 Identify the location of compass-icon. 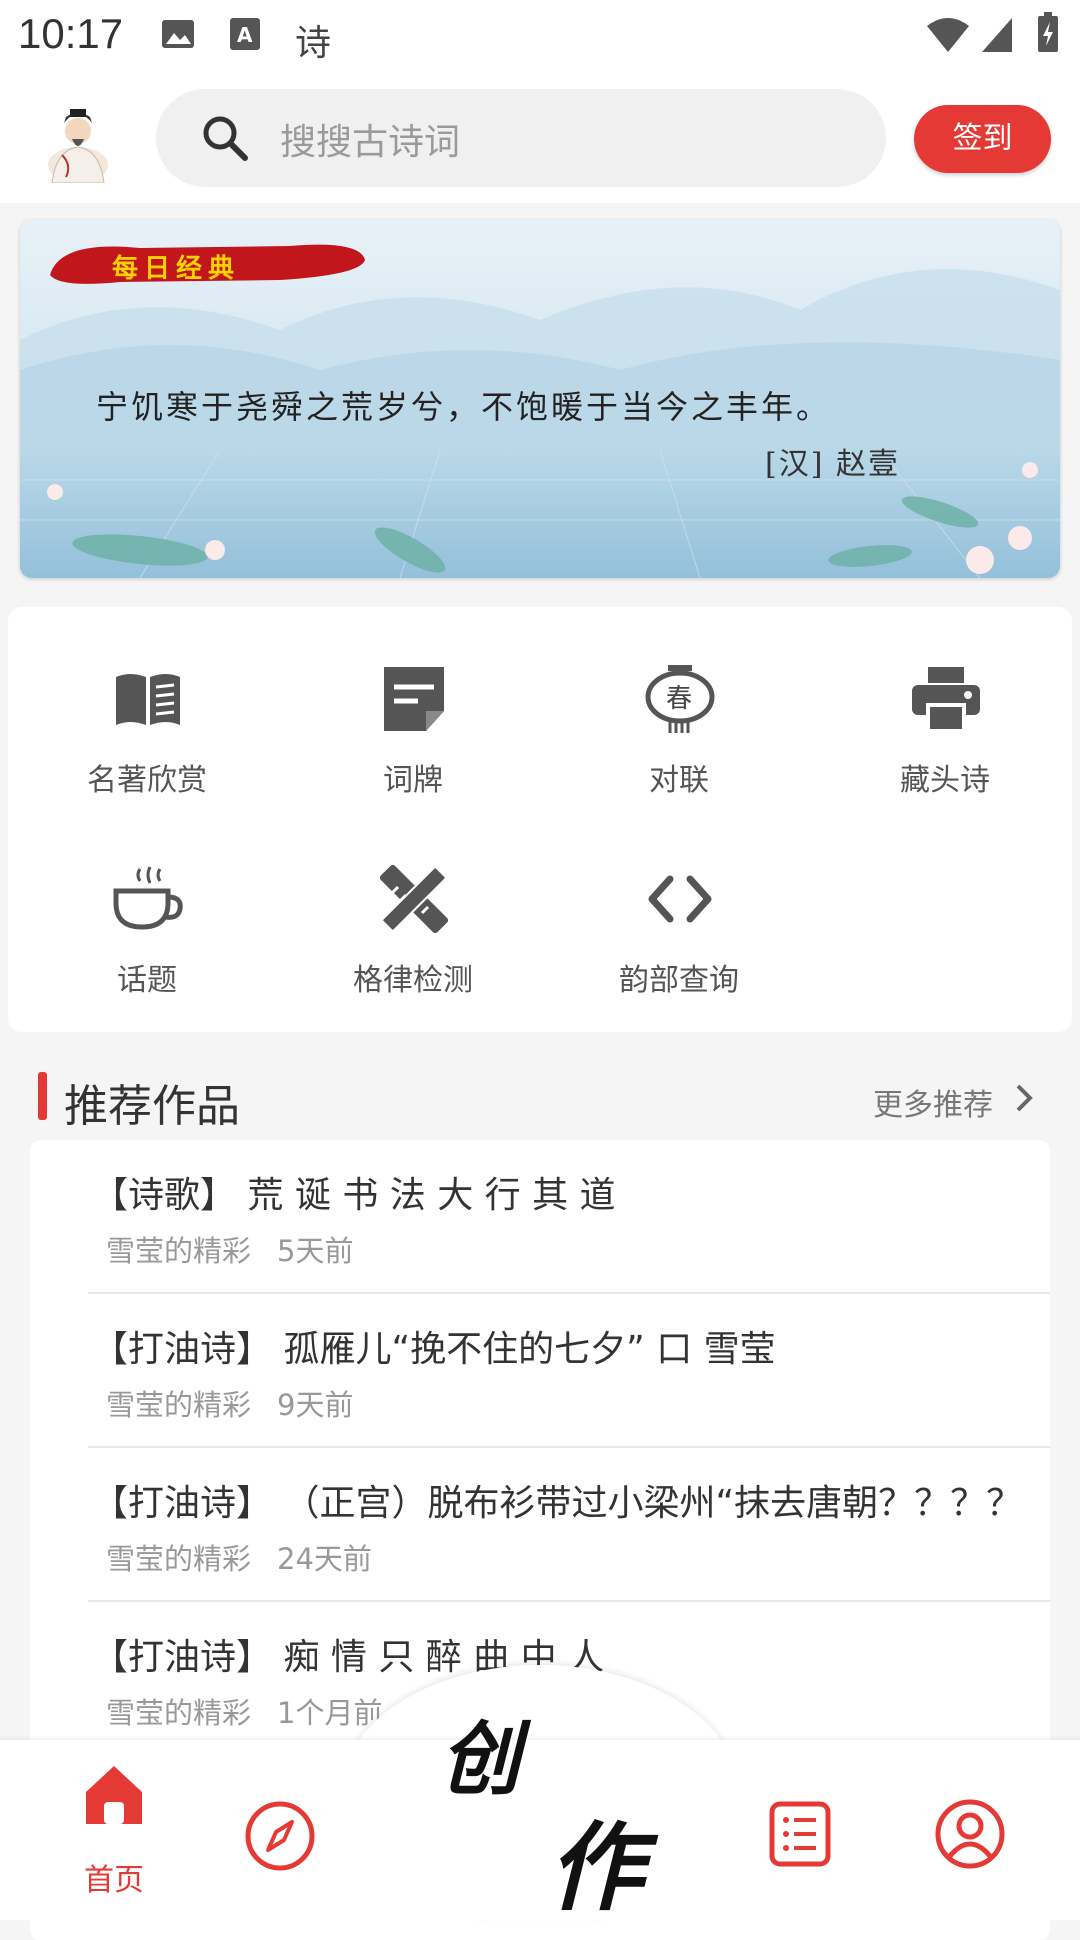
(280, 1836).